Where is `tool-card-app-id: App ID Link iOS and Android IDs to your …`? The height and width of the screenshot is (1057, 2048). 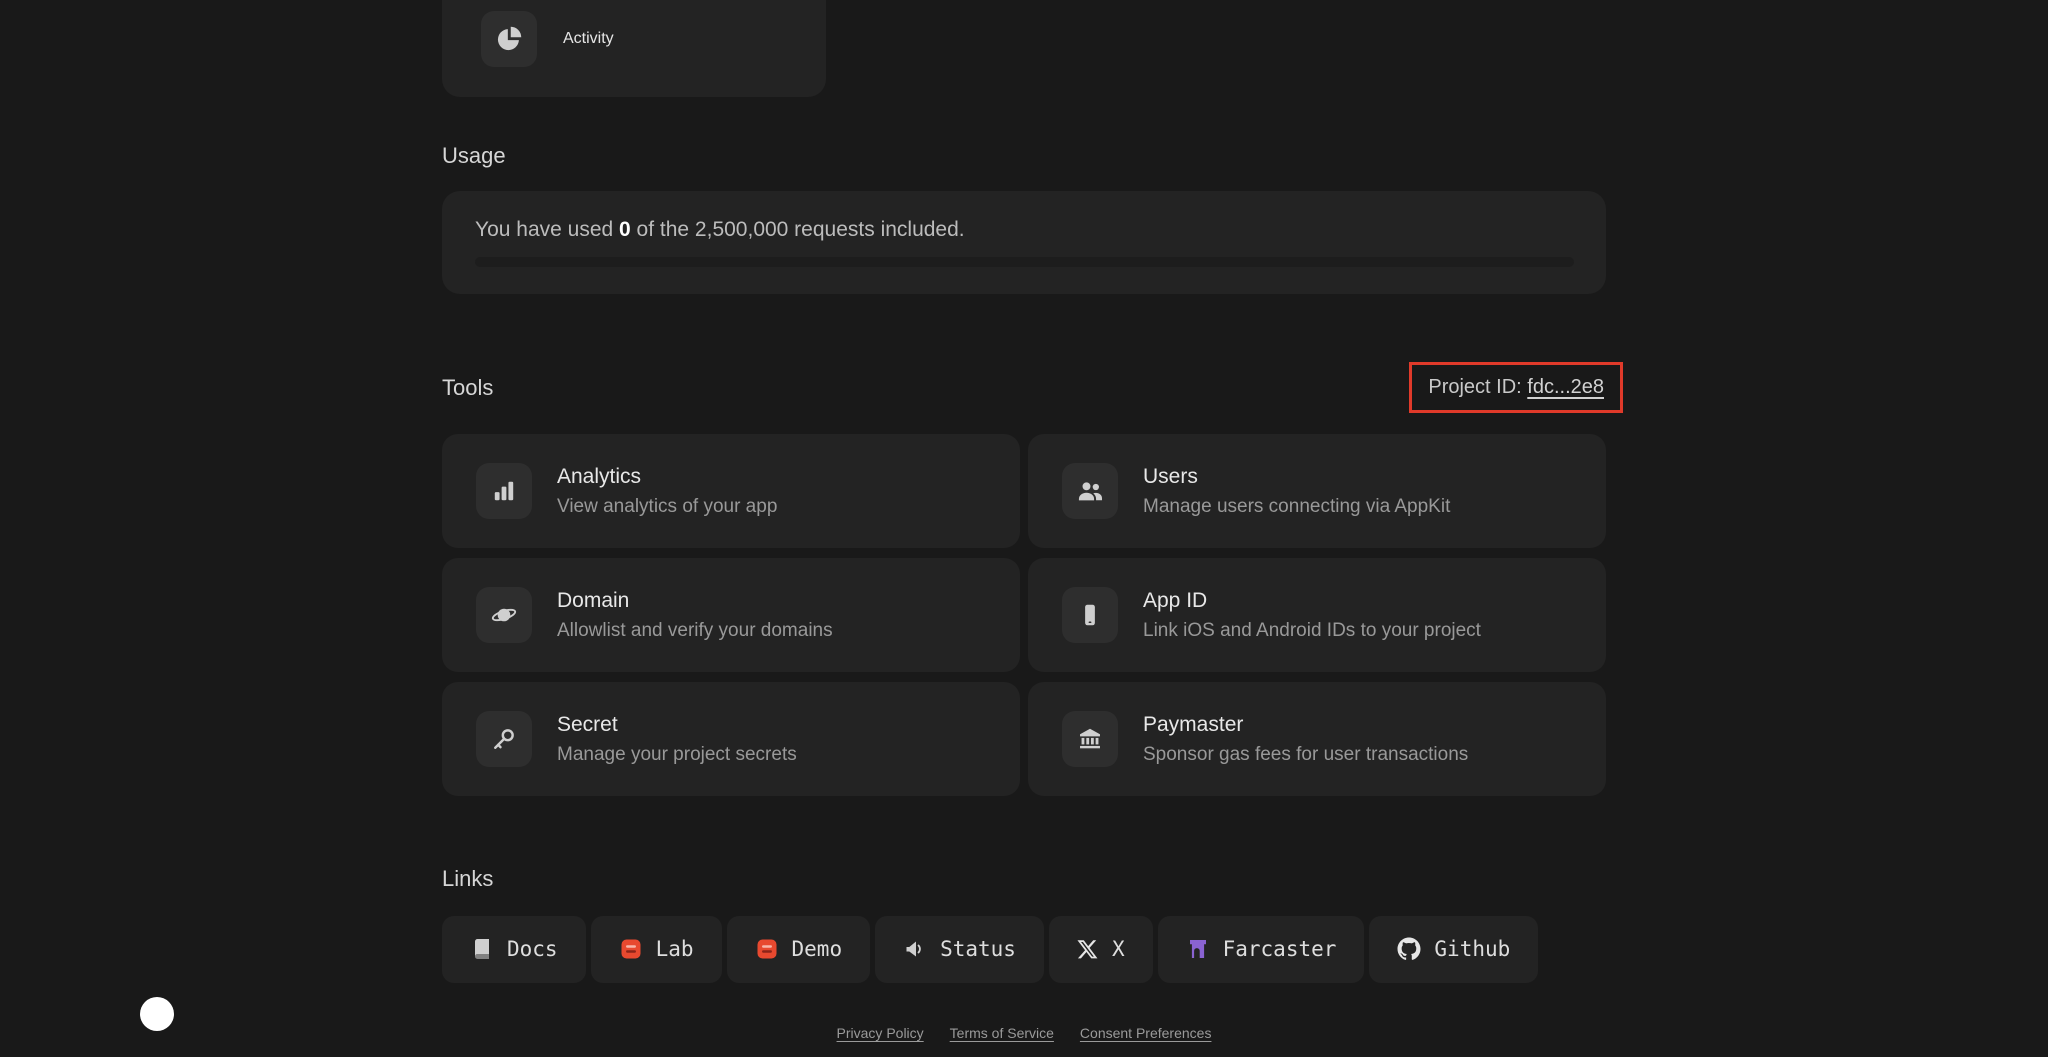
tool-card-app-id: App ID Link iOS and Android IDs to your … is located at coordinates (1317, 615).